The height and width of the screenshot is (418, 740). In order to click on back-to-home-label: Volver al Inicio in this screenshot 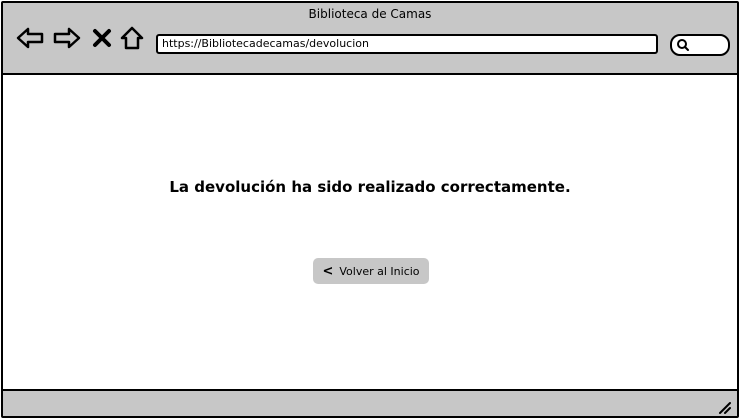, I will do `click(379, 271)`.